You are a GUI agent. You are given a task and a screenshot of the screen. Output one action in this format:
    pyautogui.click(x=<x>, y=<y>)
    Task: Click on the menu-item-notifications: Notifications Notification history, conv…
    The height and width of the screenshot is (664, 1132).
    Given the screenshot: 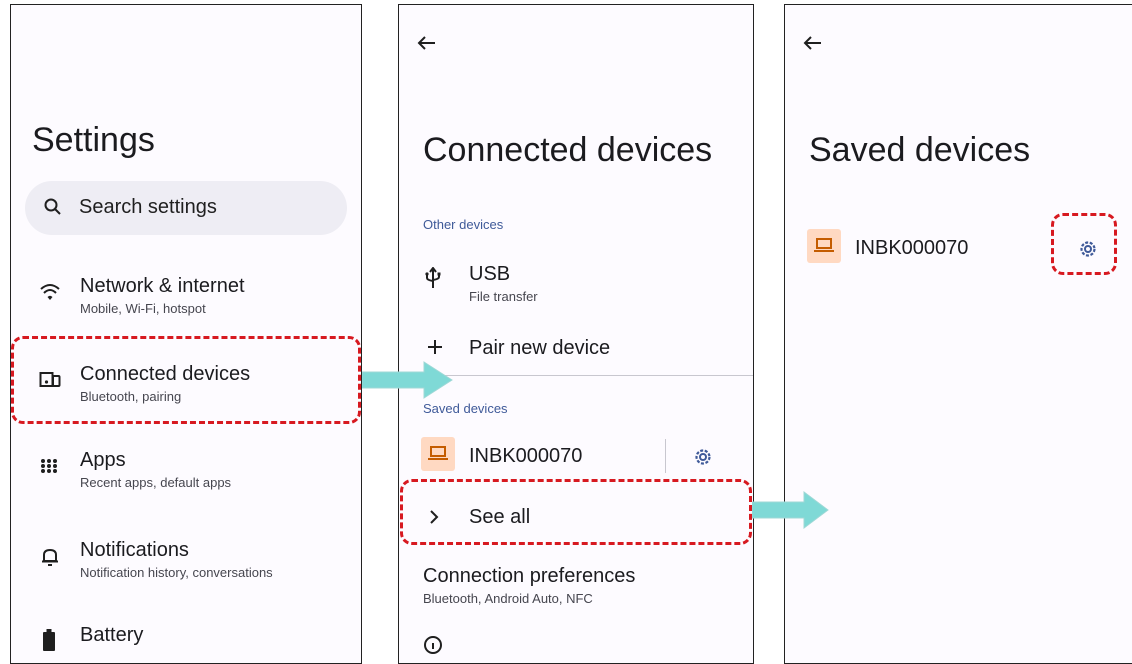 What is the action you would take?
    pyautogui.click(x=186, y=561)
    